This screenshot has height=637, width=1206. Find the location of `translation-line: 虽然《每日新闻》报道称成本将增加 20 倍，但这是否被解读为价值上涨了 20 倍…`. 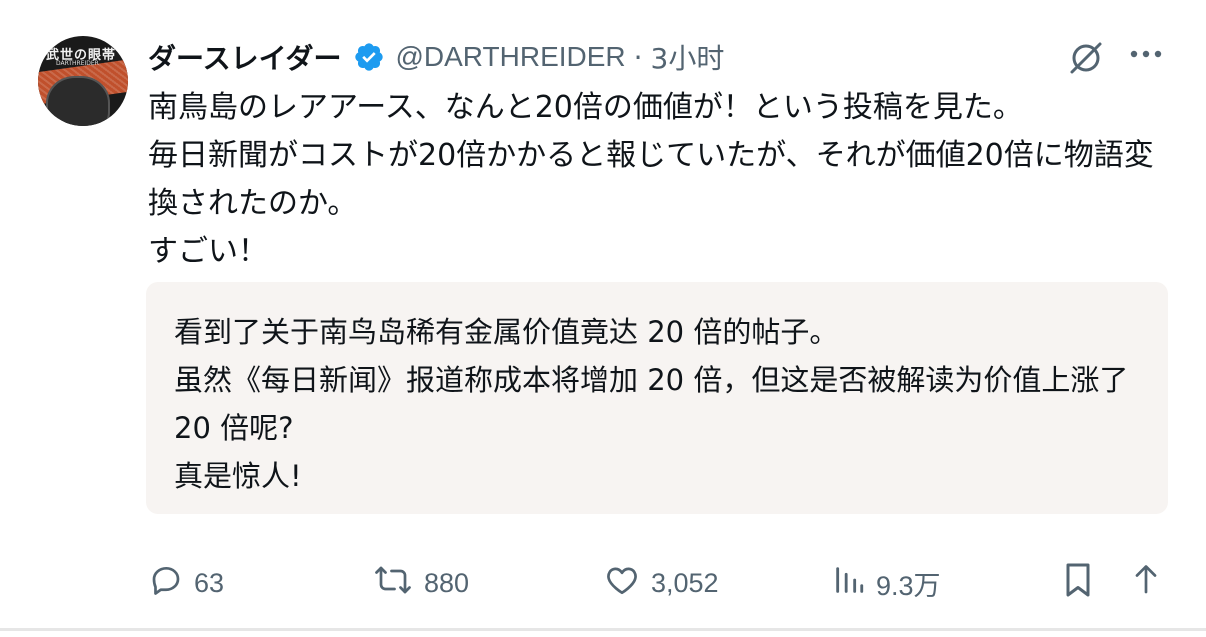

translation-line: 虽然《每日新闻》报道称成本将增加 20 倍，但这是否被解读为价值上涨了 20 倍… is located at coordinates (651, 404).